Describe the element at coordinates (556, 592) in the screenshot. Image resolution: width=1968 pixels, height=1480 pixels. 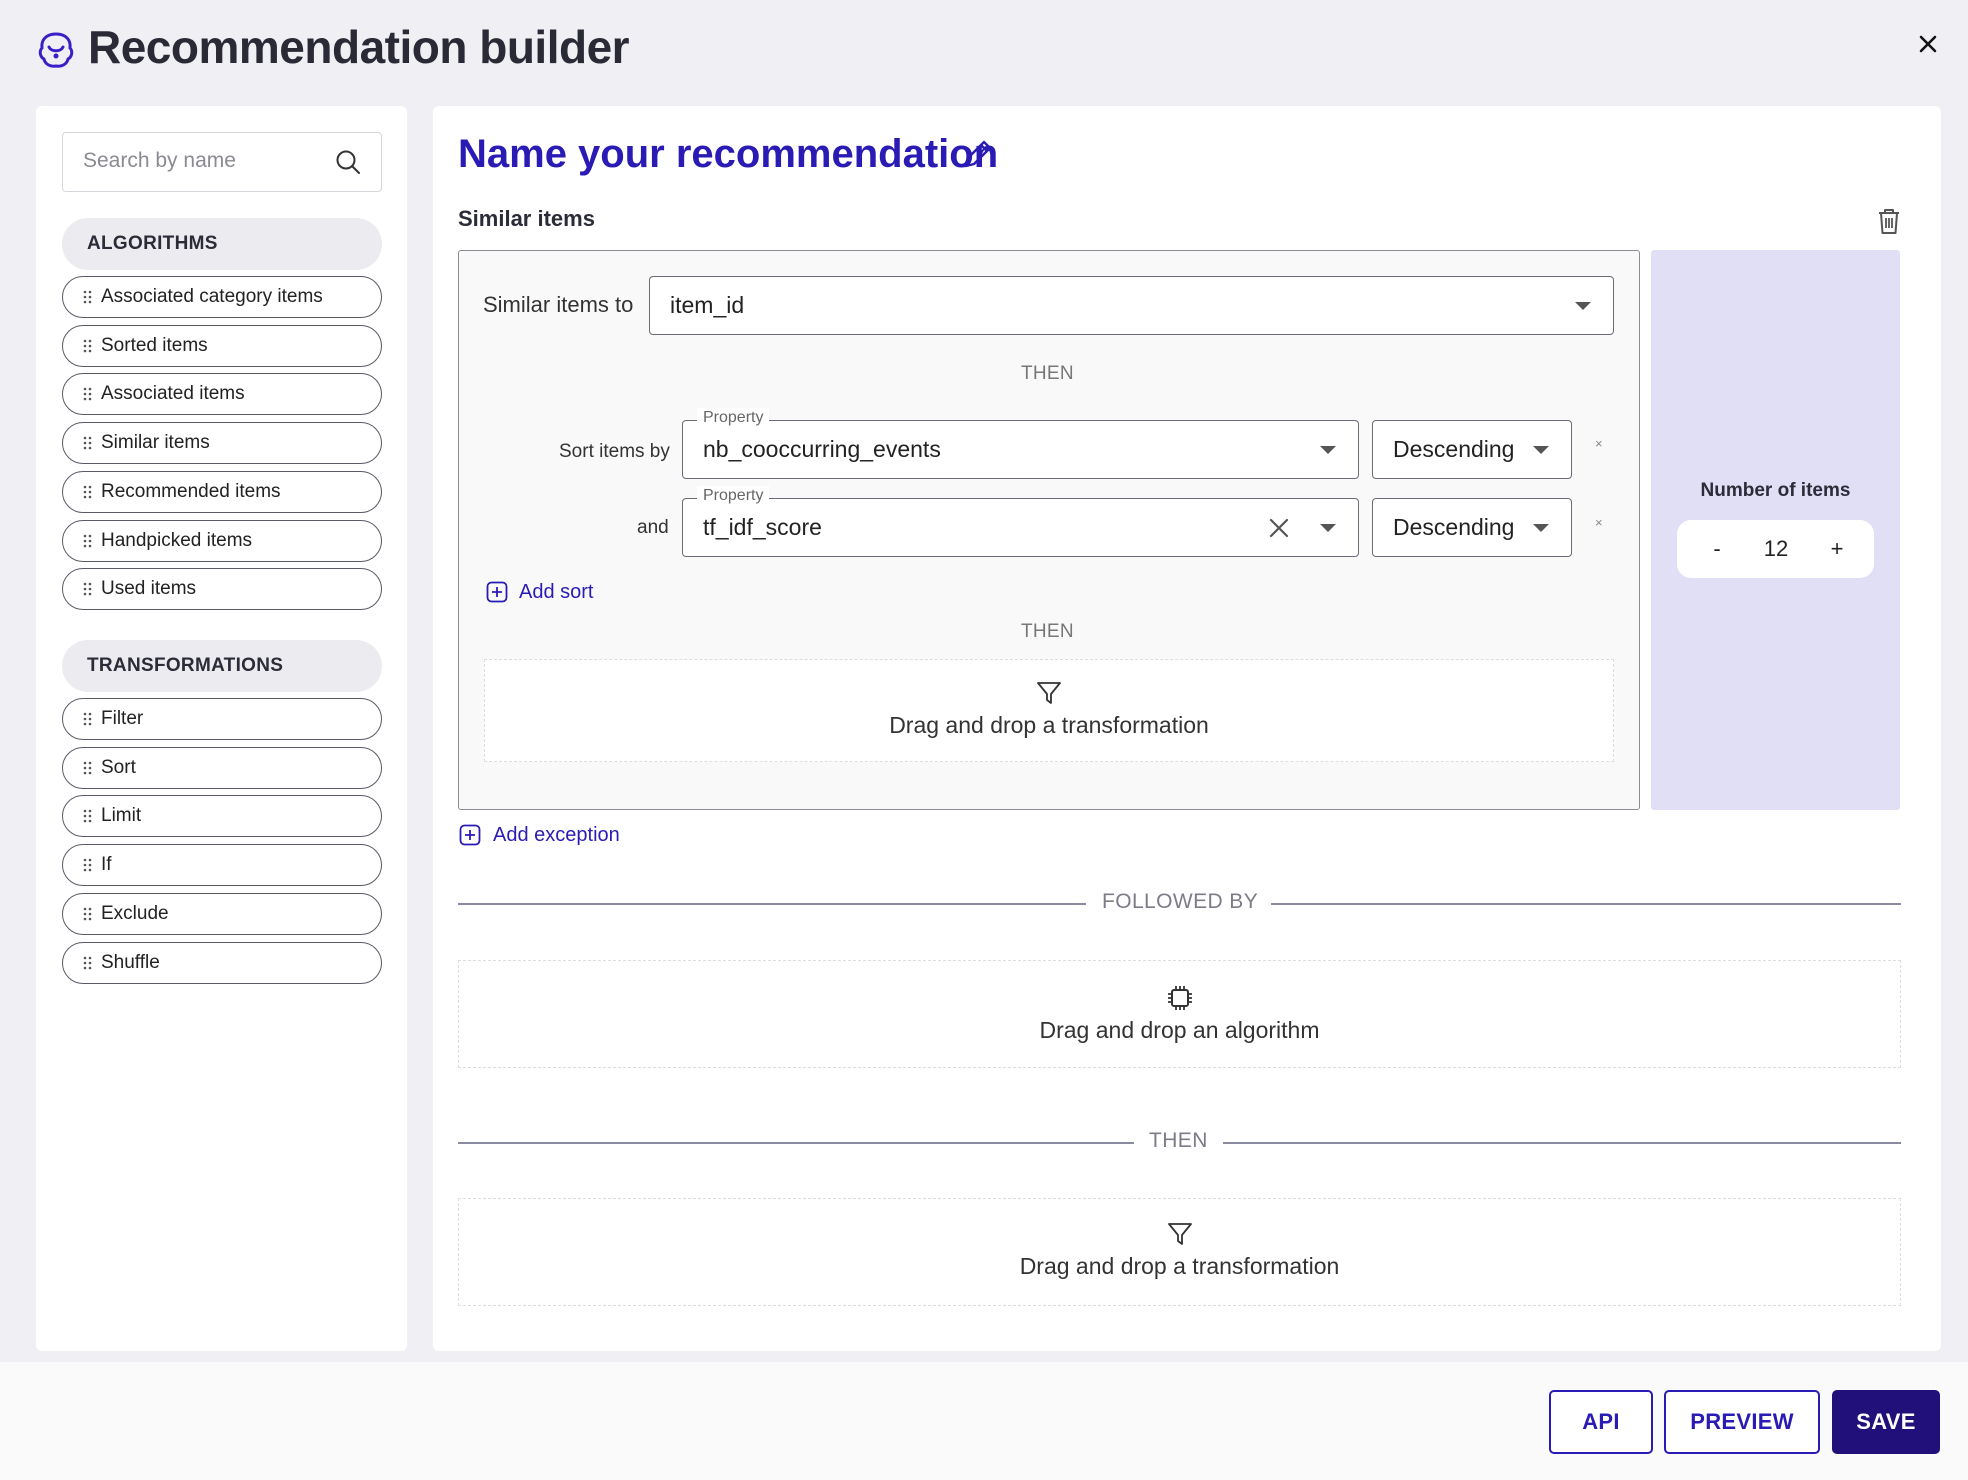
I see `add-sort-button: Add sort` at that location.